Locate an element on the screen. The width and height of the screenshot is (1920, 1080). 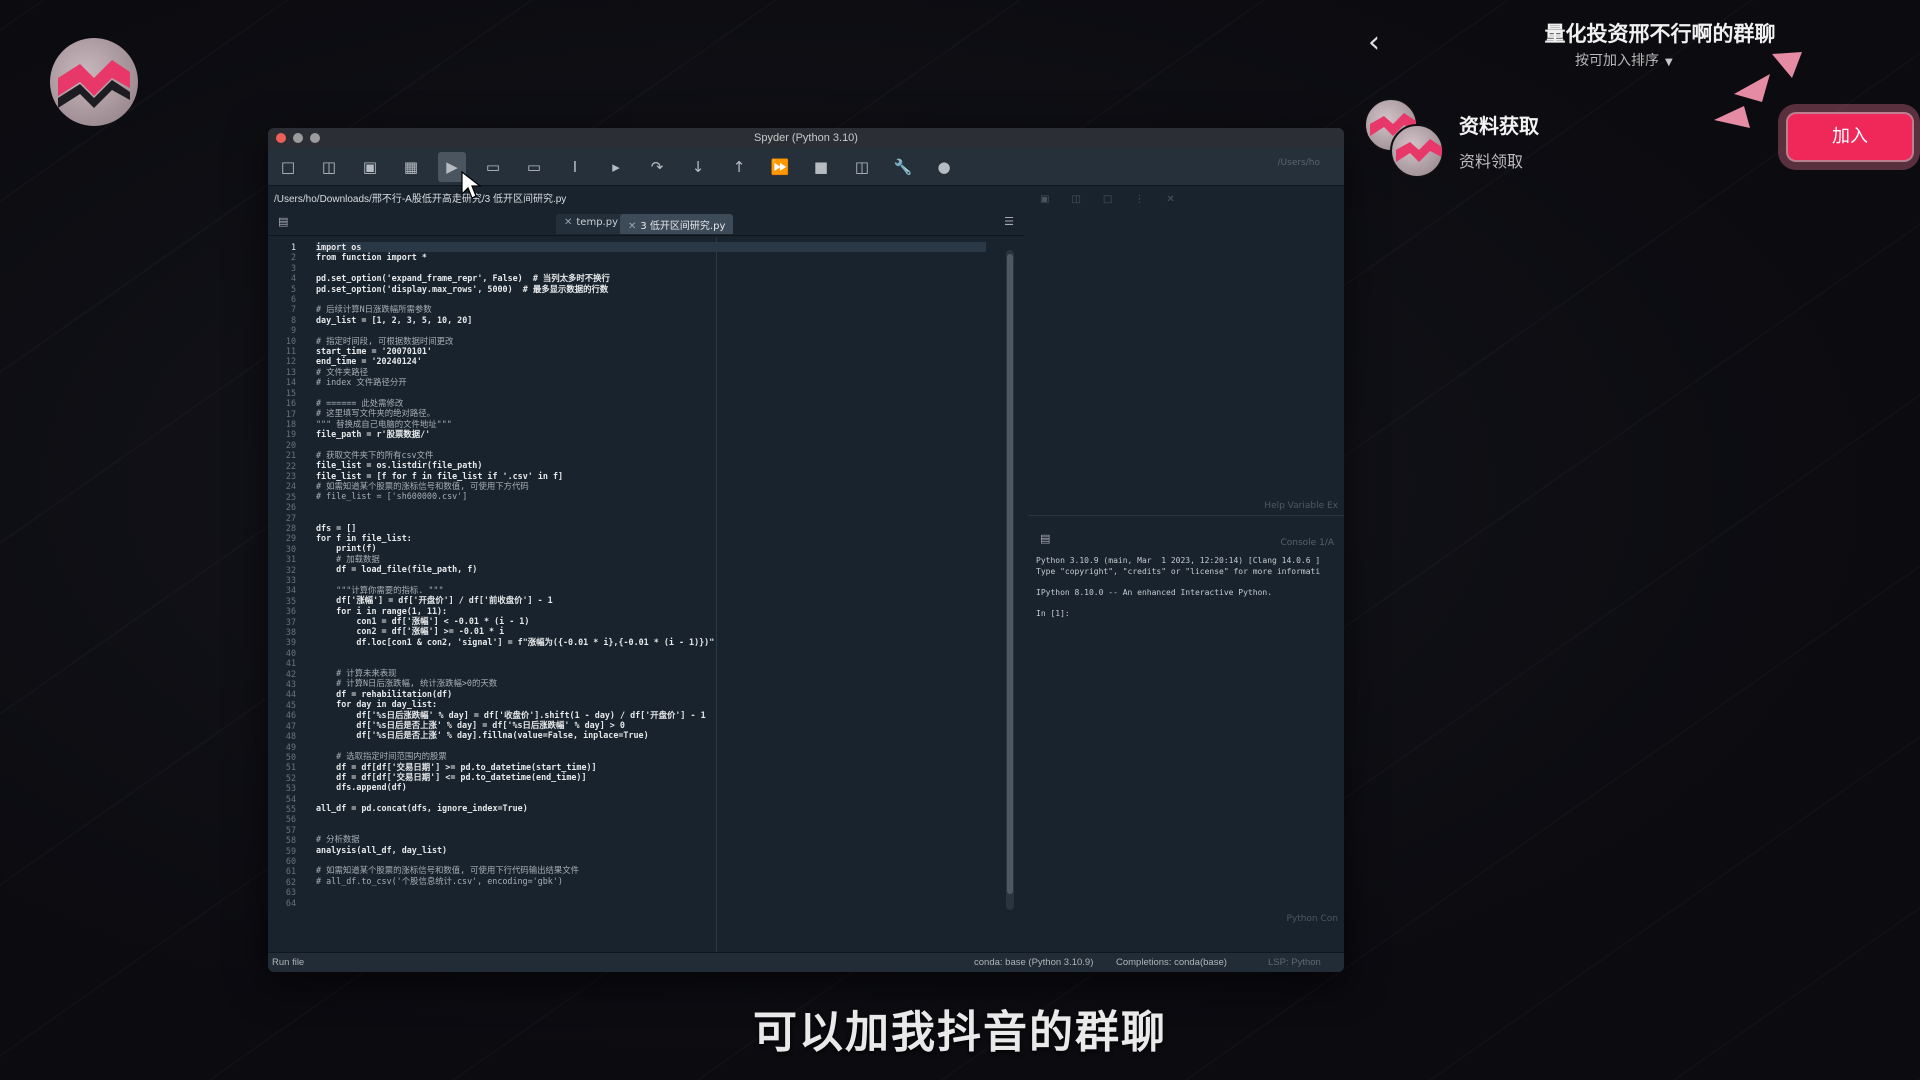
run-cell-advance-icon: ▭ is located at coordinates (534, 167).